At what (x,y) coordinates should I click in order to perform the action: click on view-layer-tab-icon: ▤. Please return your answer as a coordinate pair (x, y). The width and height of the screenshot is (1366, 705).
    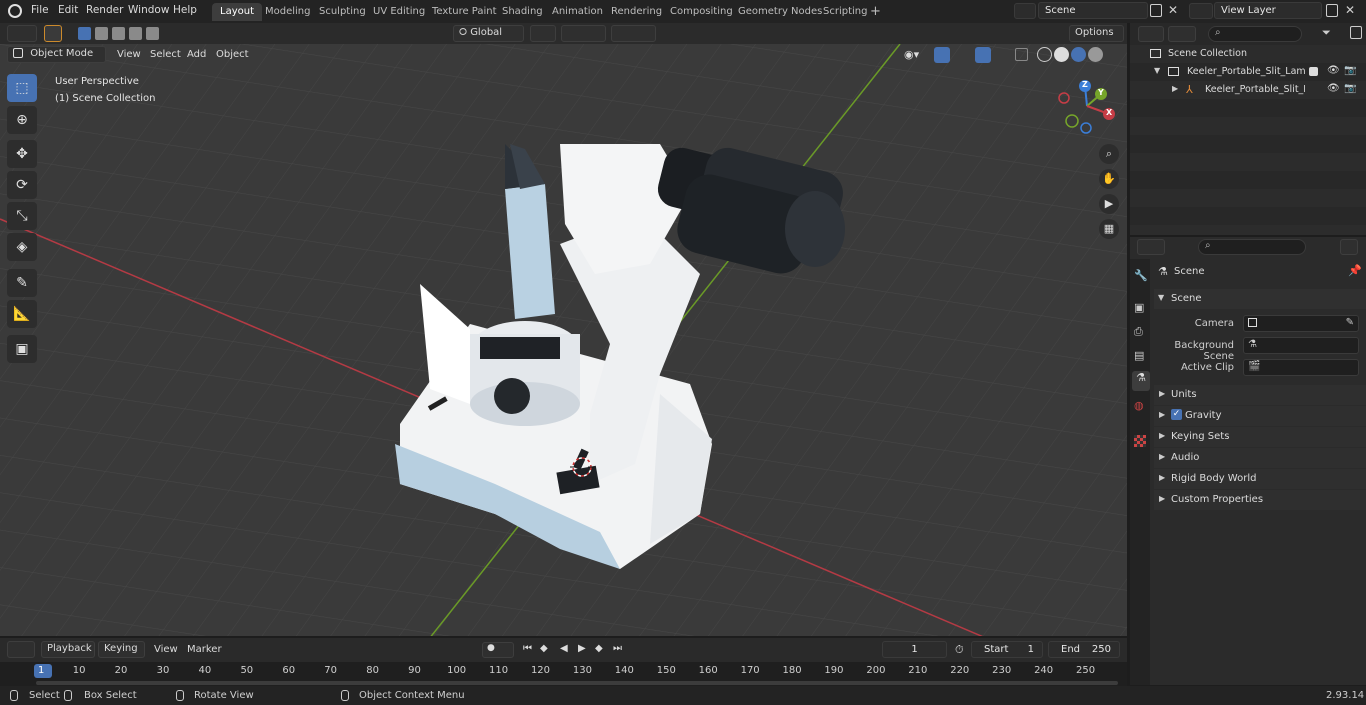
    Looking at the image, I should click on (1139, 355).